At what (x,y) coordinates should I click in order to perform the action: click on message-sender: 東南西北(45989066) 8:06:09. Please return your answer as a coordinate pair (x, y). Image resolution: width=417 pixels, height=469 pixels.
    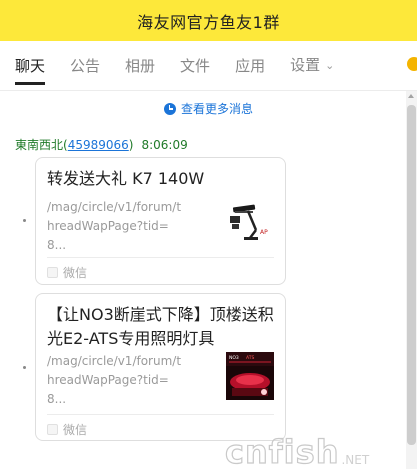
    Looking at the image, I should click on (101, 145).